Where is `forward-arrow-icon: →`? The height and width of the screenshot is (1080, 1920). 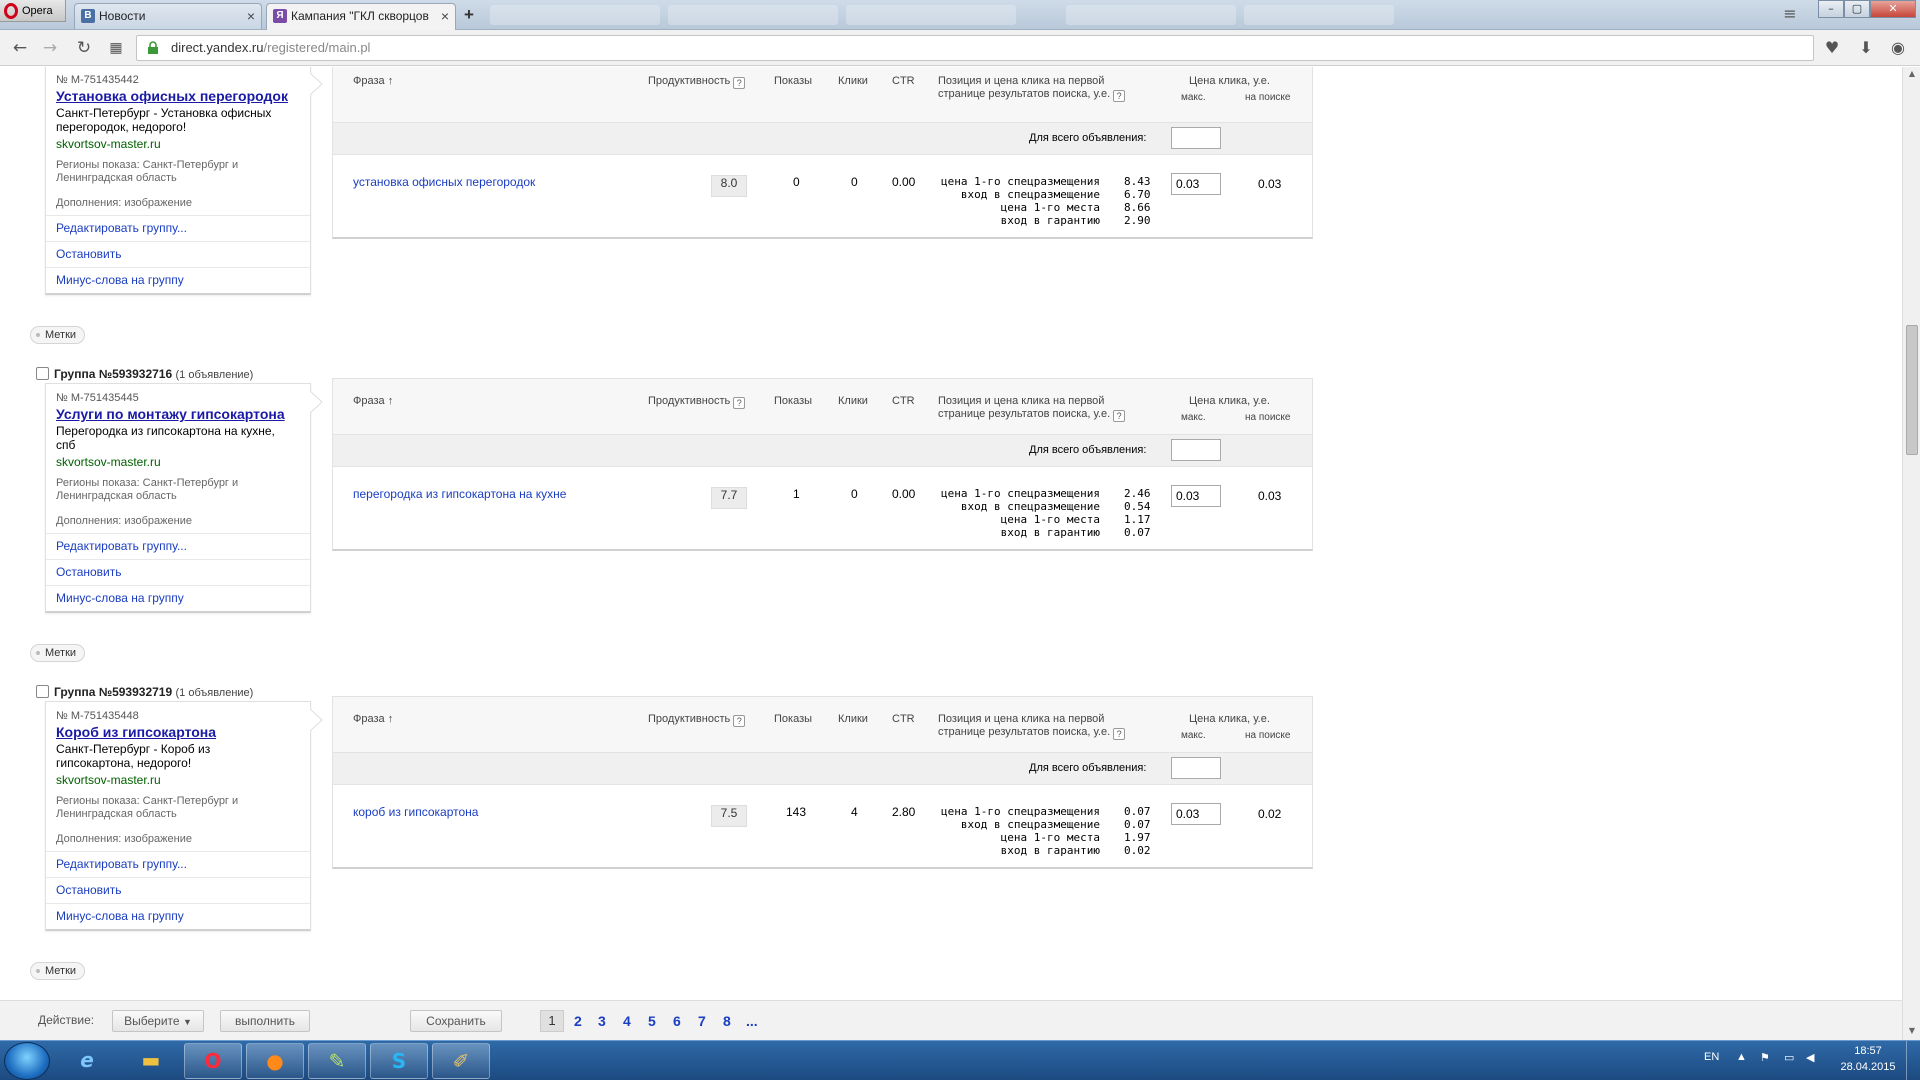 forward-arrow-icon: → is located at coordinates (50, 48).